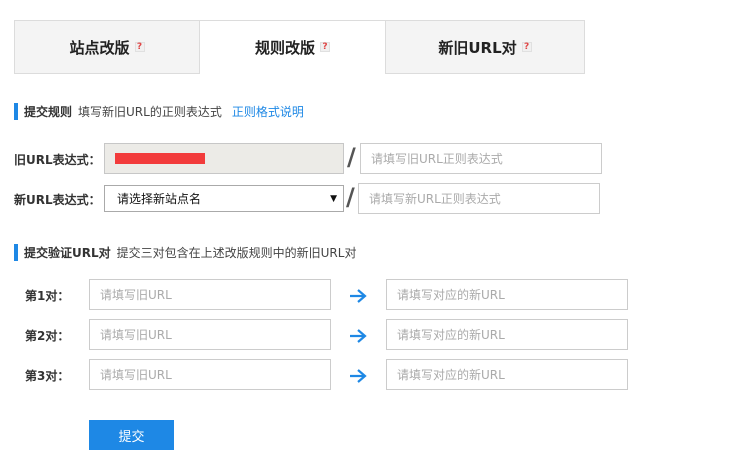  Describe the element at coordinates (47, 336) in the screenshot. I see `pair-label: 第2对：` at that location.